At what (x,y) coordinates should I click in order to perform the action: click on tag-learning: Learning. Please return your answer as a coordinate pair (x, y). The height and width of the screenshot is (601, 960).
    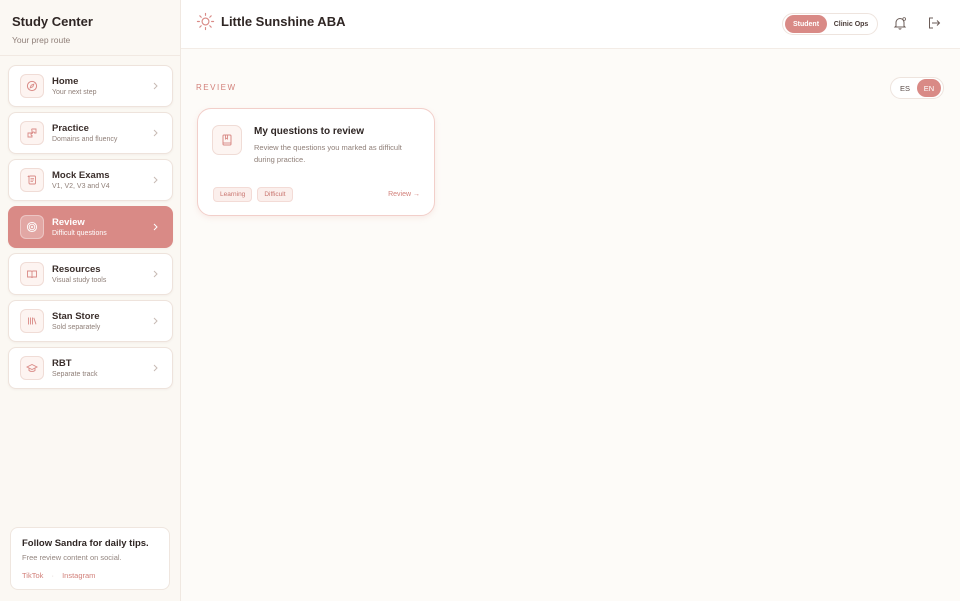
    Looking at the image, I should click on (233, 194).